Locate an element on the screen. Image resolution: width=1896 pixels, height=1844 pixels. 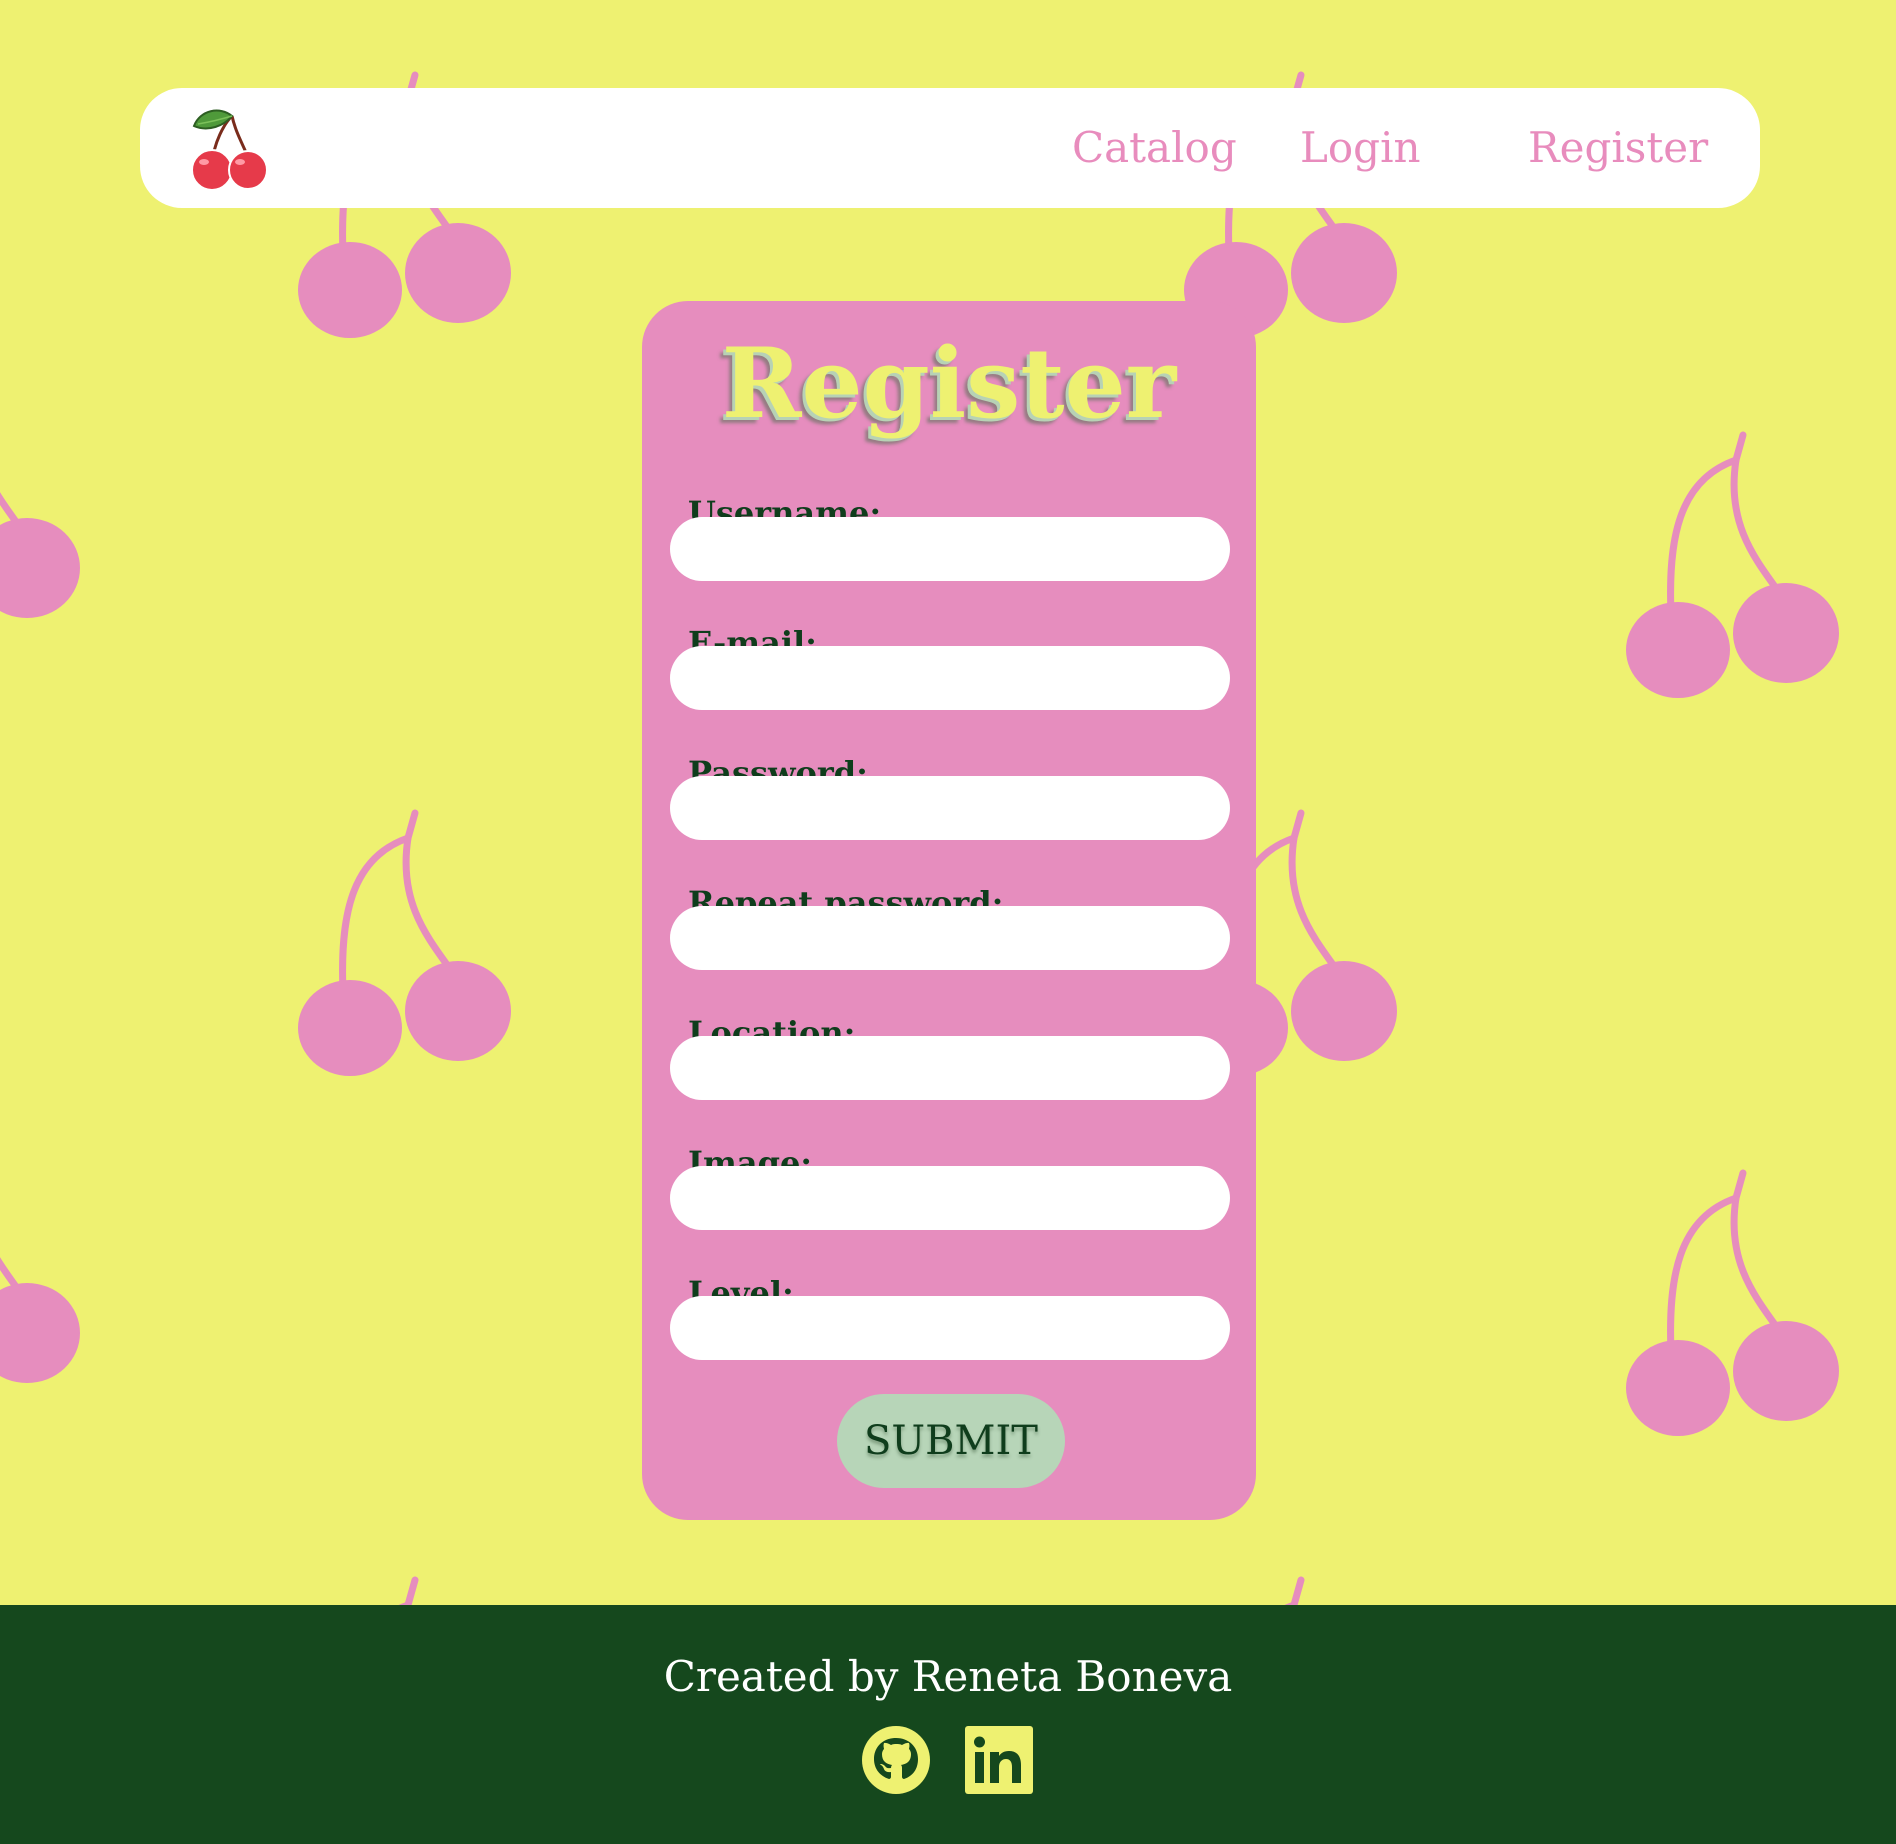
form-title: Register is located at coordinates (949, 383).